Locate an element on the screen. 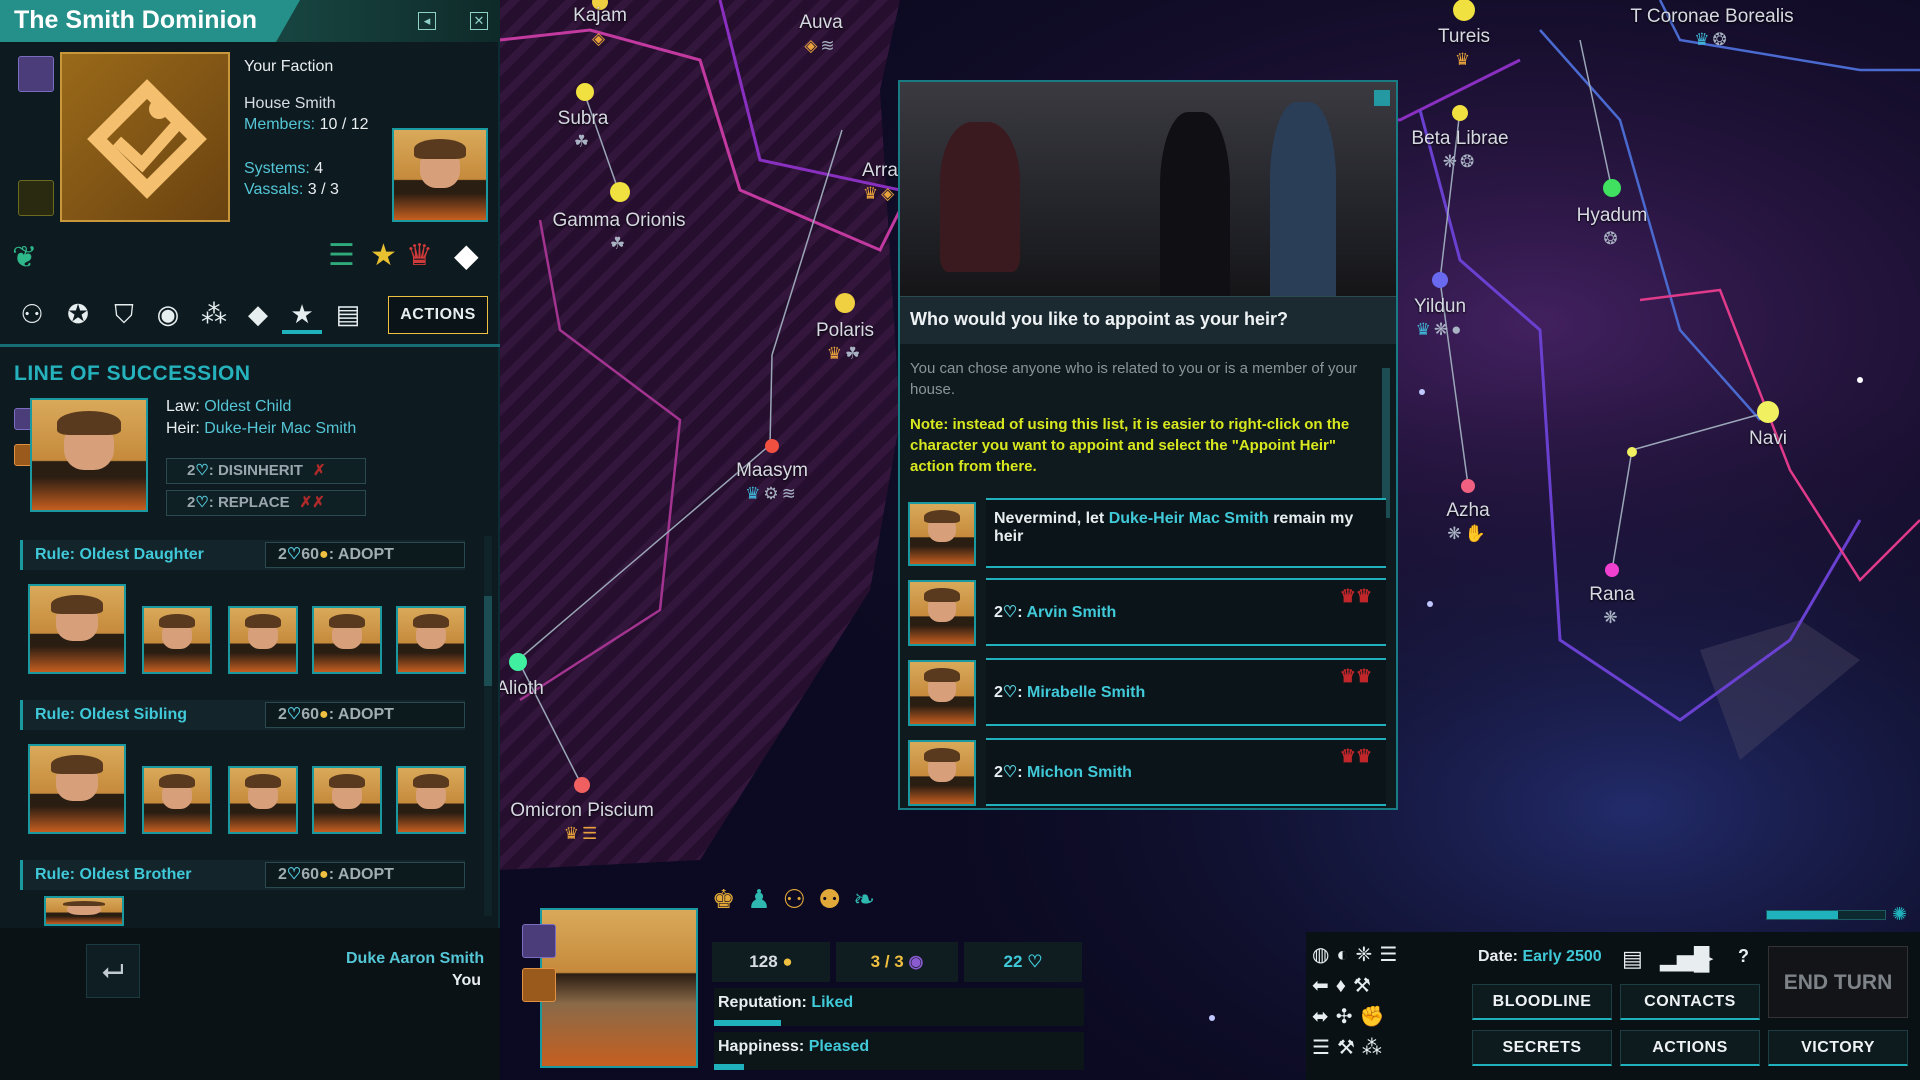  system-omicron-piscium: Omicron Piscium ♛☰ is located at coordinates (582, 822).